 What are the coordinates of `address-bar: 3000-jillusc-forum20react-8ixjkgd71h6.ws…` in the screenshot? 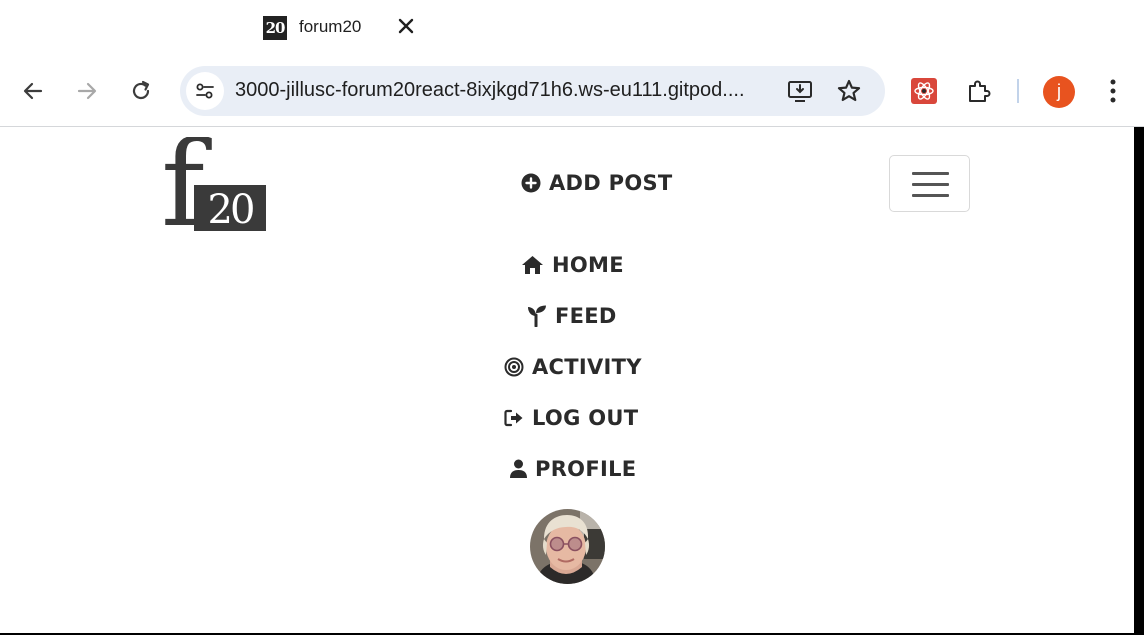 It's located at (532, 91).